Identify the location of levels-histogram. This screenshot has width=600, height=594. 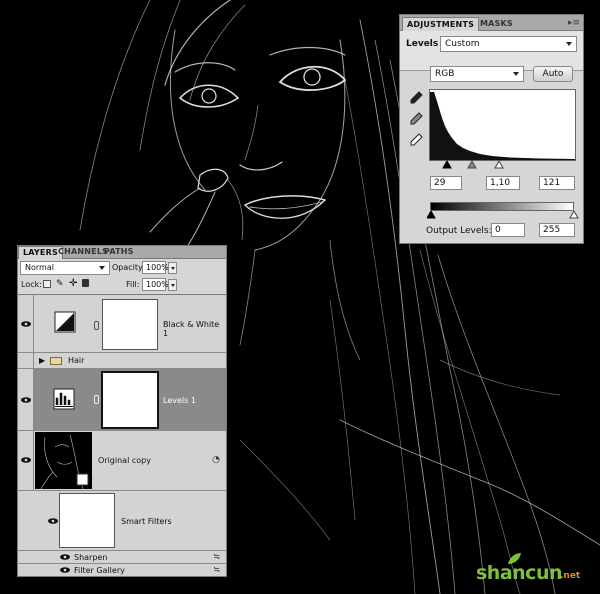
(502, 125).